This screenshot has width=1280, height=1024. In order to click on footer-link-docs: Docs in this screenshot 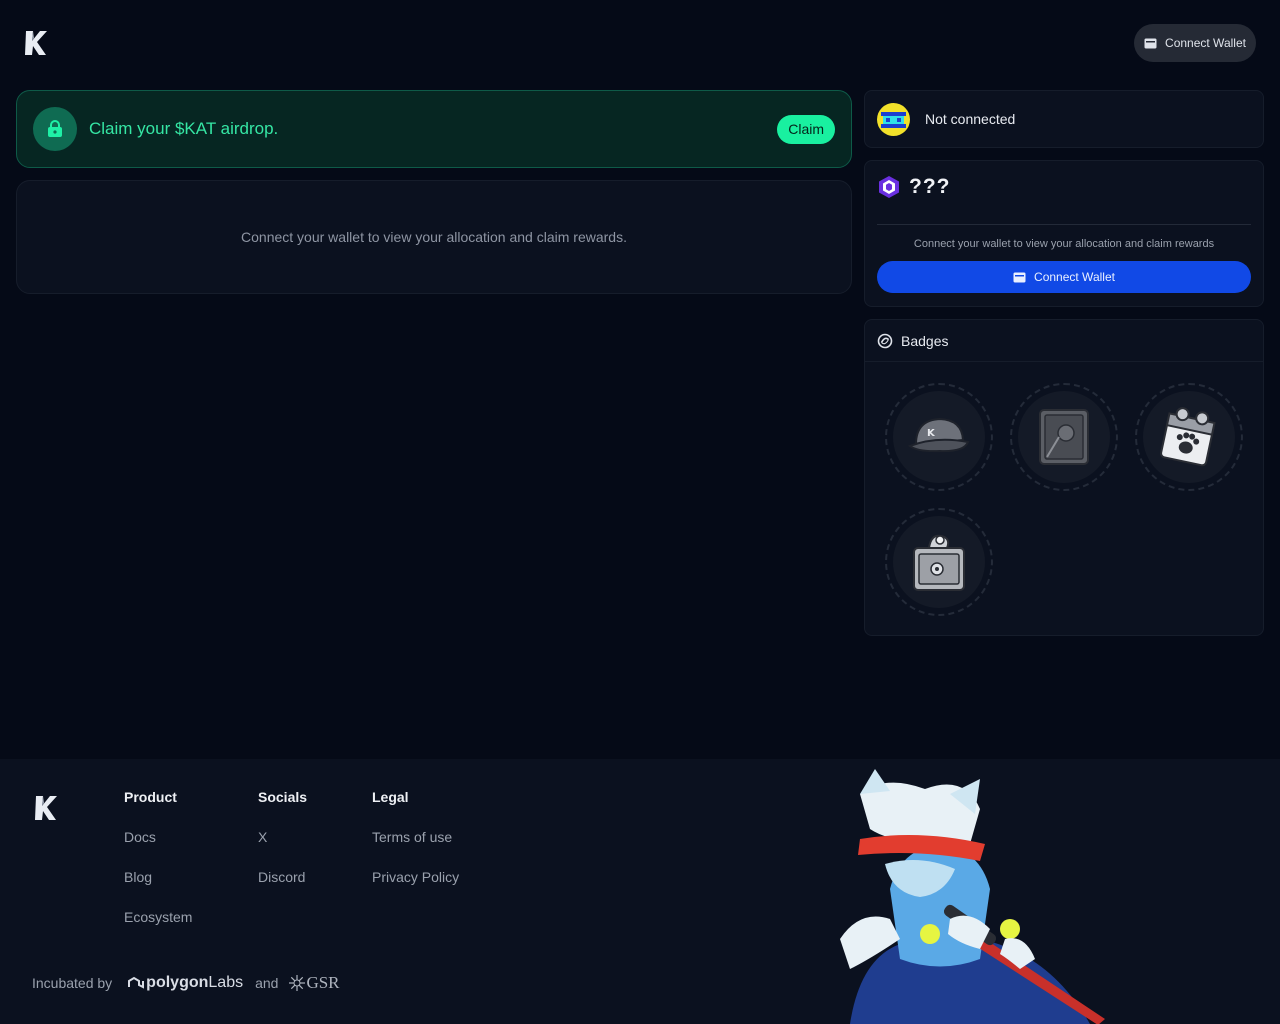, I will do `click(158, 838)`.